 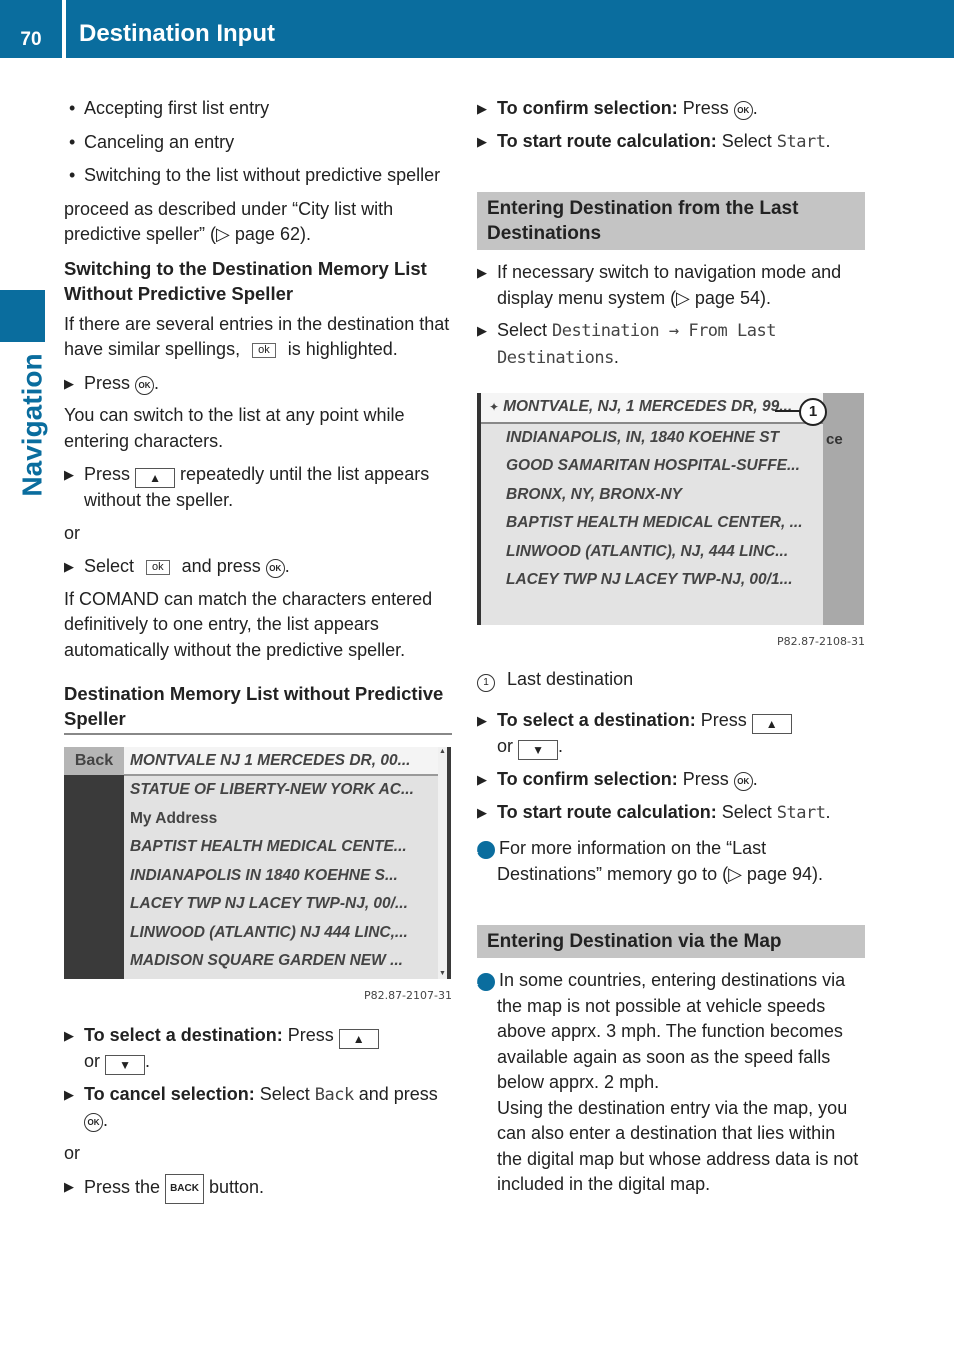 I want to click on figure-caption: P82.87-2108-31, so click(x=820, y=641).